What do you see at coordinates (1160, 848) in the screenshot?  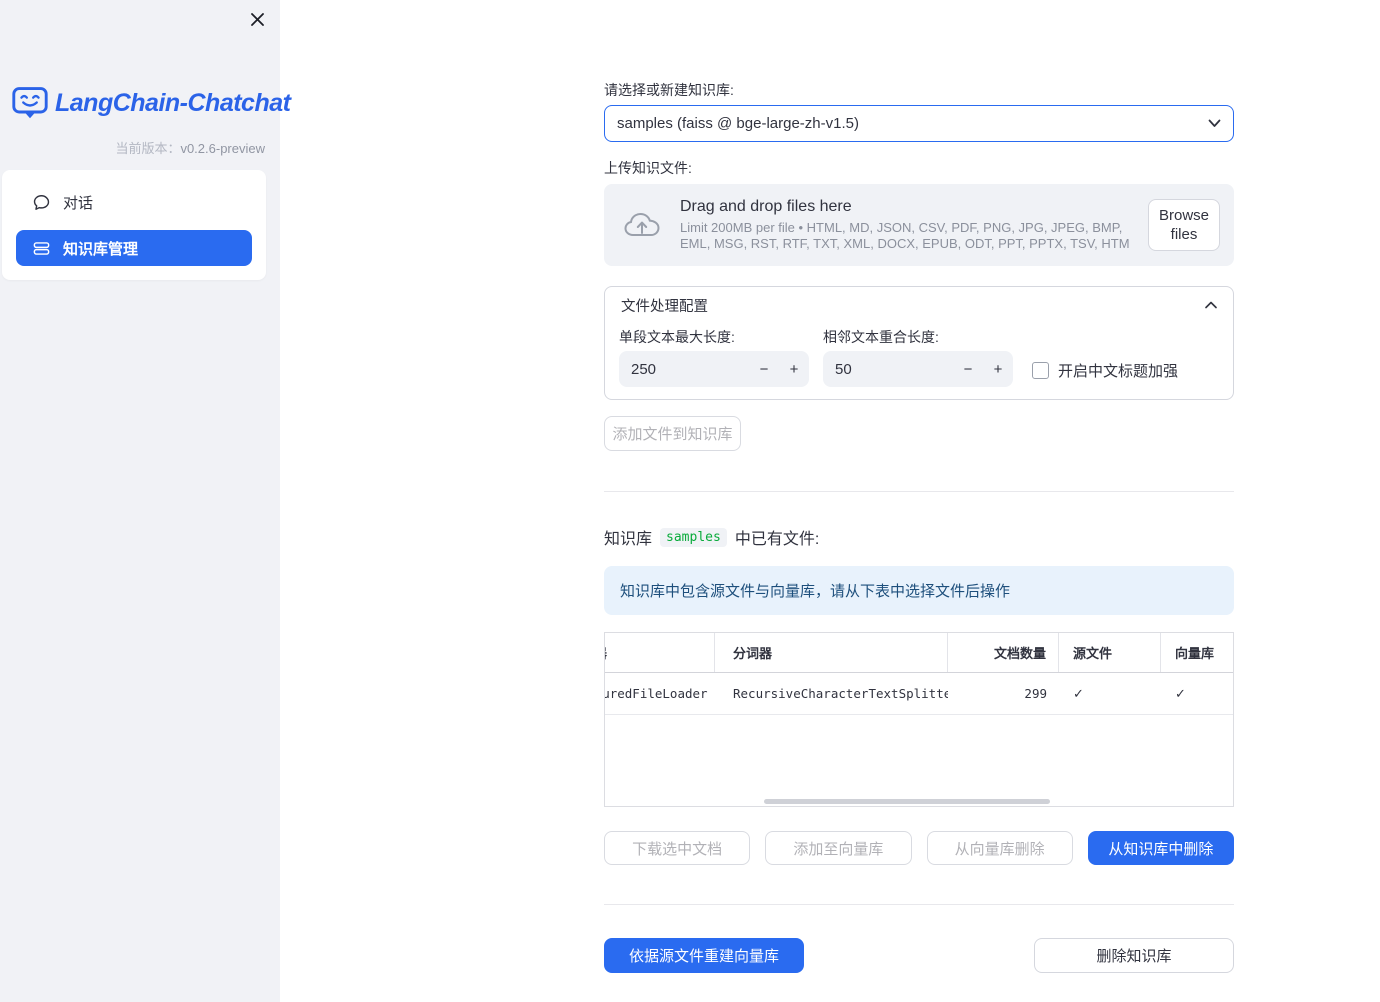 I see `delete-from-kb-button: 从知识库中删除` at bounding box center [1160, 848].